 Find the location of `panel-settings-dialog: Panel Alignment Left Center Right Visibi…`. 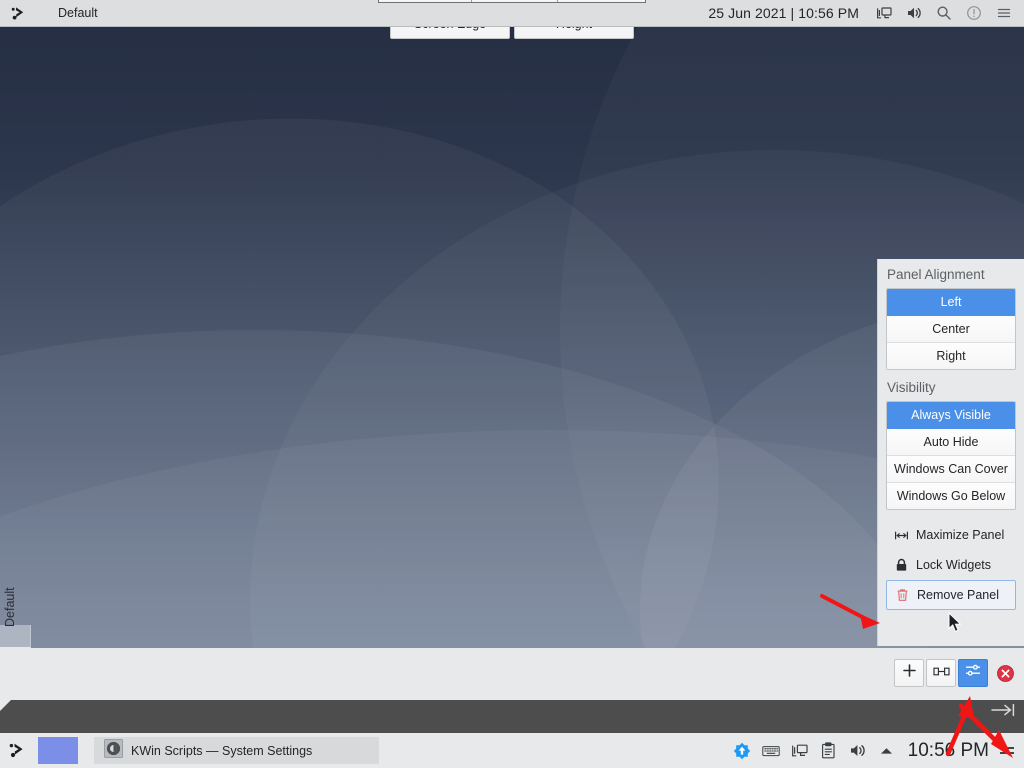

panel-settings-dialog: Panel Alignment Left Center Right Visibi… is located at coordinates (950, 452).